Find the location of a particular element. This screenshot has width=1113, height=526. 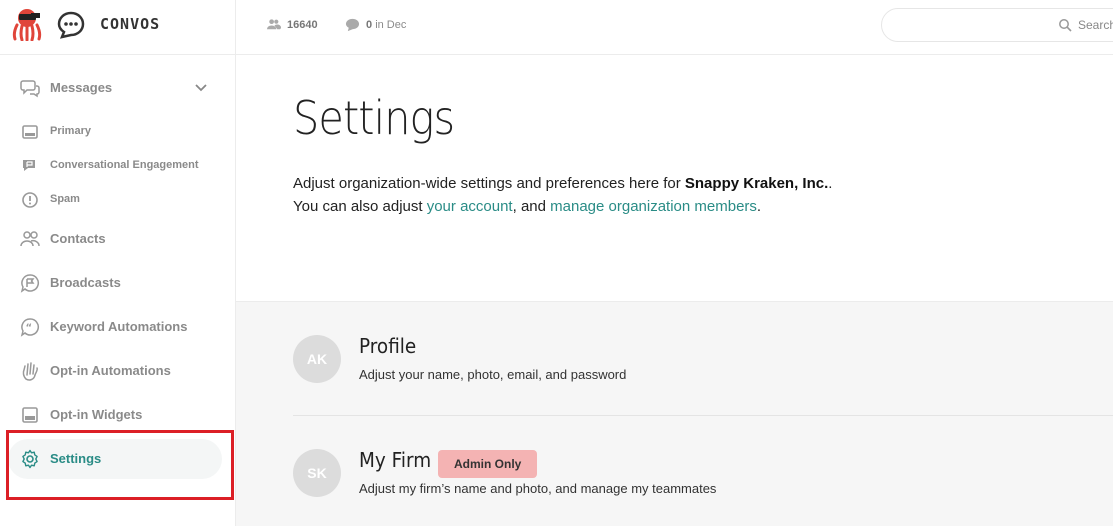

sidebar-item-messages: Messages is located at coordinates (115, 88).